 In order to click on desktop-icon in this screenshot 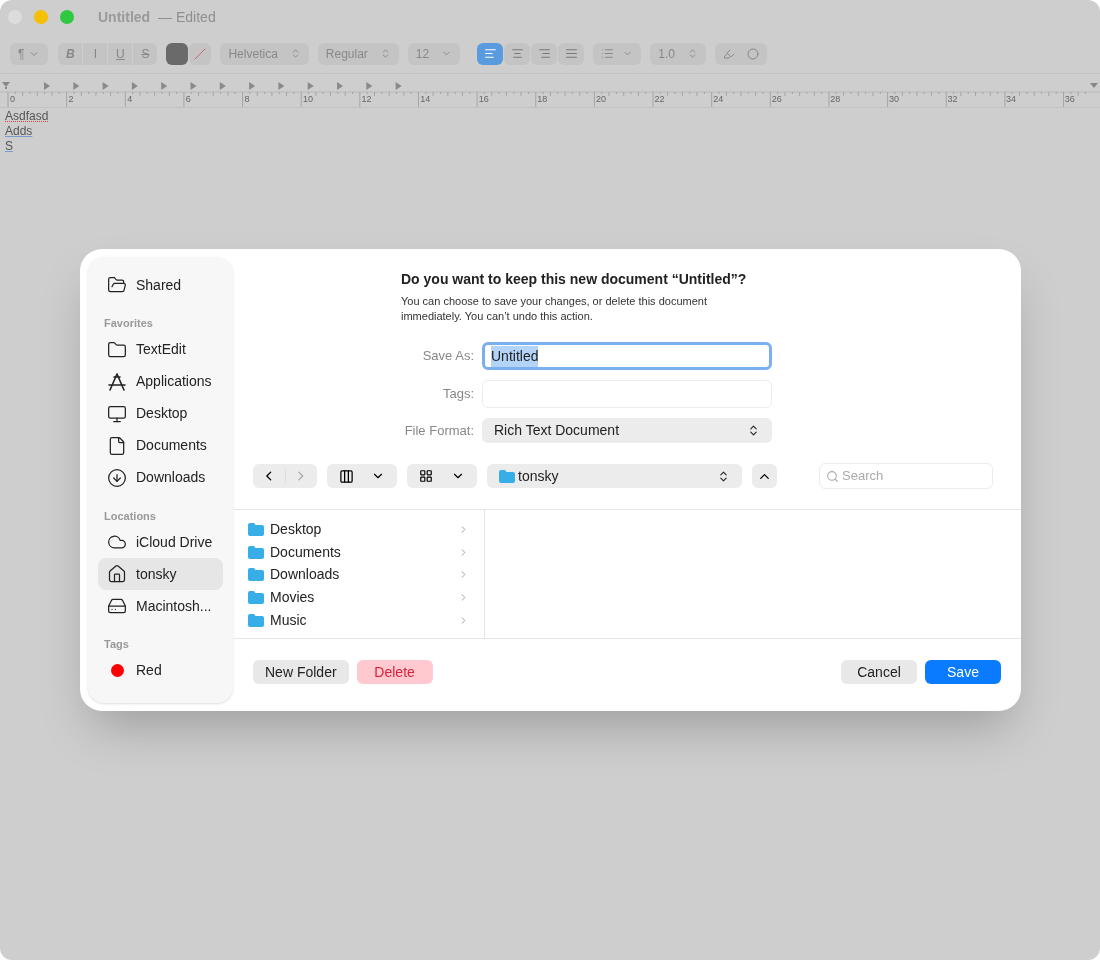, I will do `click(117, 413)`.